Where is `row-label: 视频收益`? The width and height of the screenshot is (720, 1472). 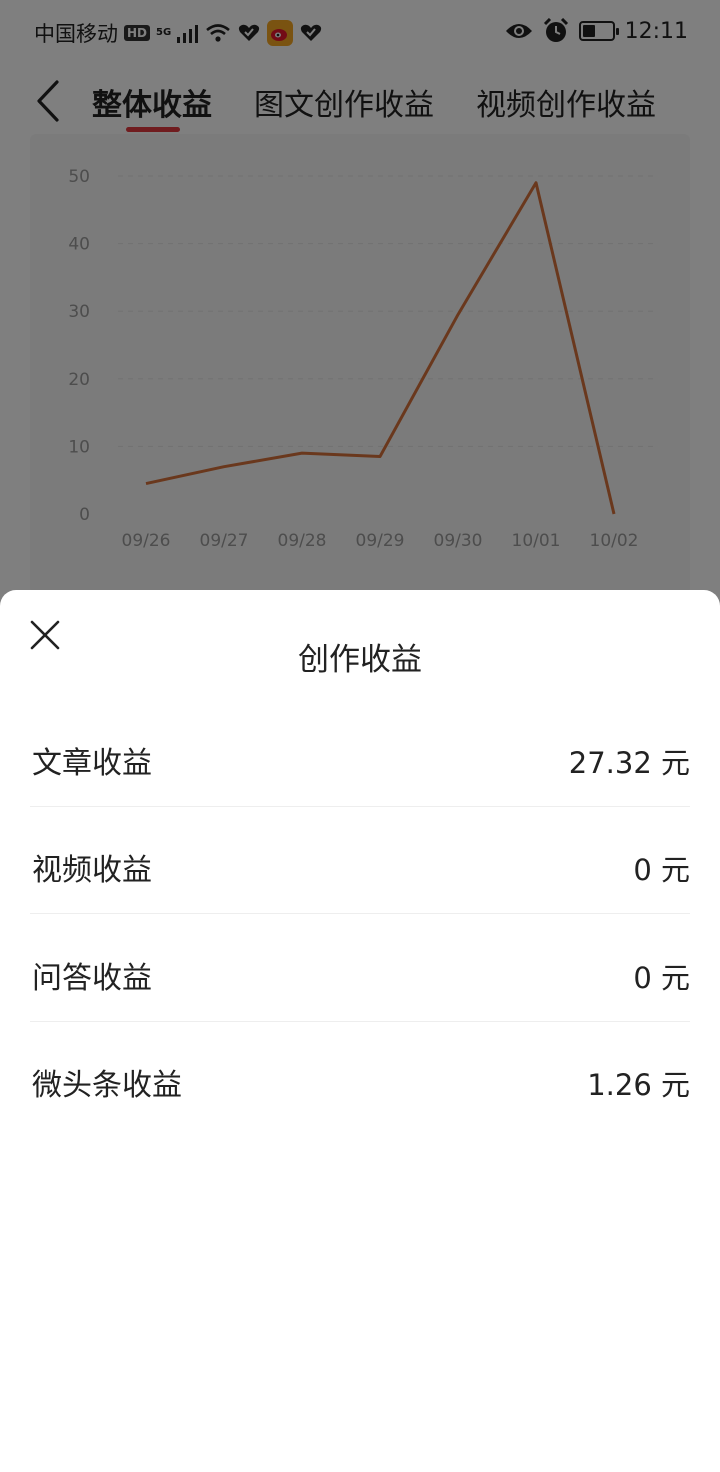
row-label: 视频收益 is located at coordinates (92, 870).